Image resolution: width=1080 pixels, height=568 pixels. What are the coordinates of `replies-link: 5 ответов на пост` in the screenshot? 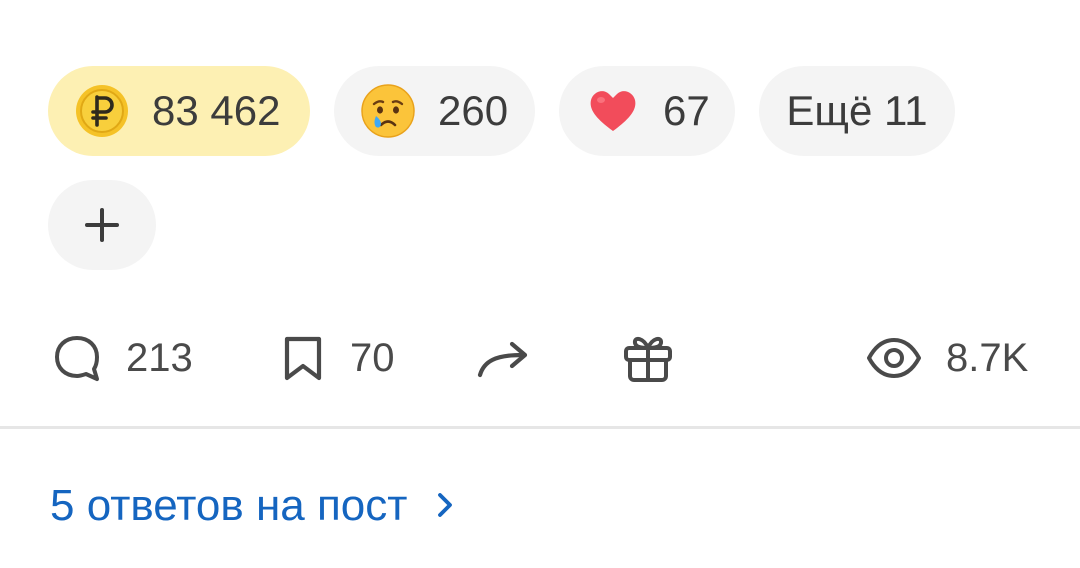 It's located at (252, 506).